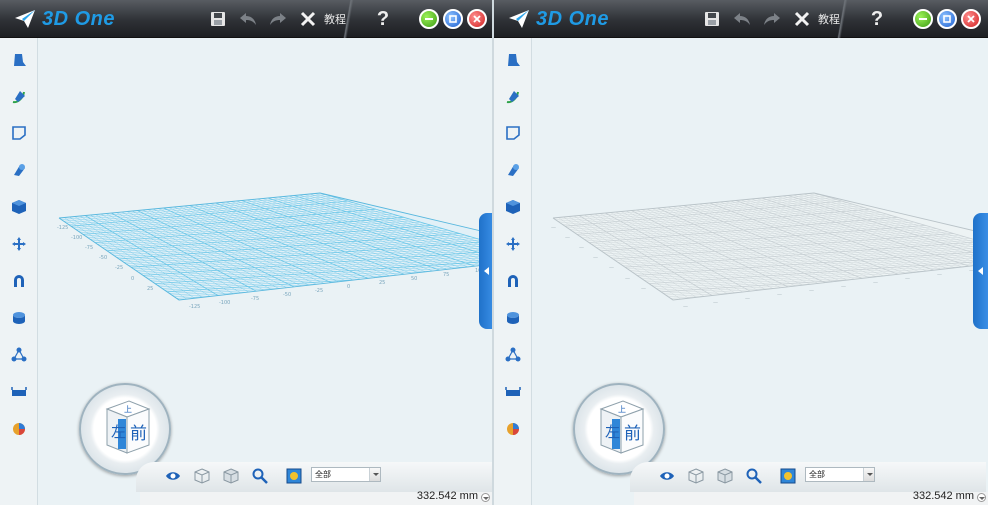 The width and height of the screenshot is (988, 505). Describe the element at coordinates (103, 258) in the screenshot. I see `svg-text: -50` at that location.